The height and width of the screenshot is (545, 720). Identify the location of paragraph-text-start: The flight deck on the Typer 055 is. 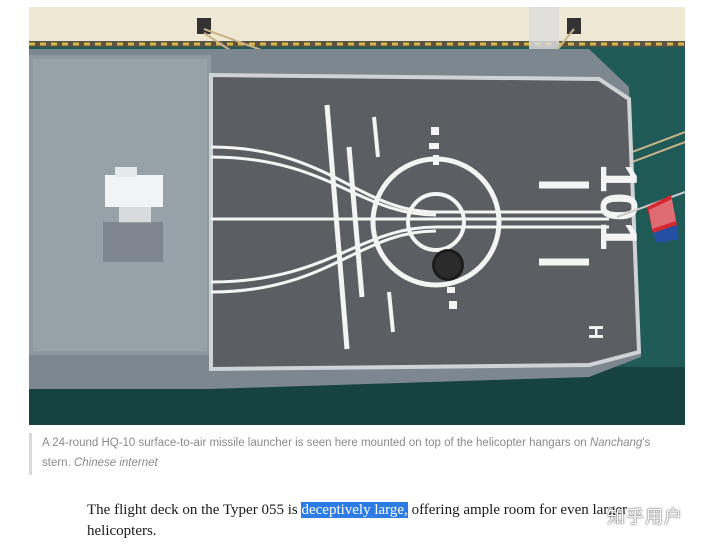
(194, 510).